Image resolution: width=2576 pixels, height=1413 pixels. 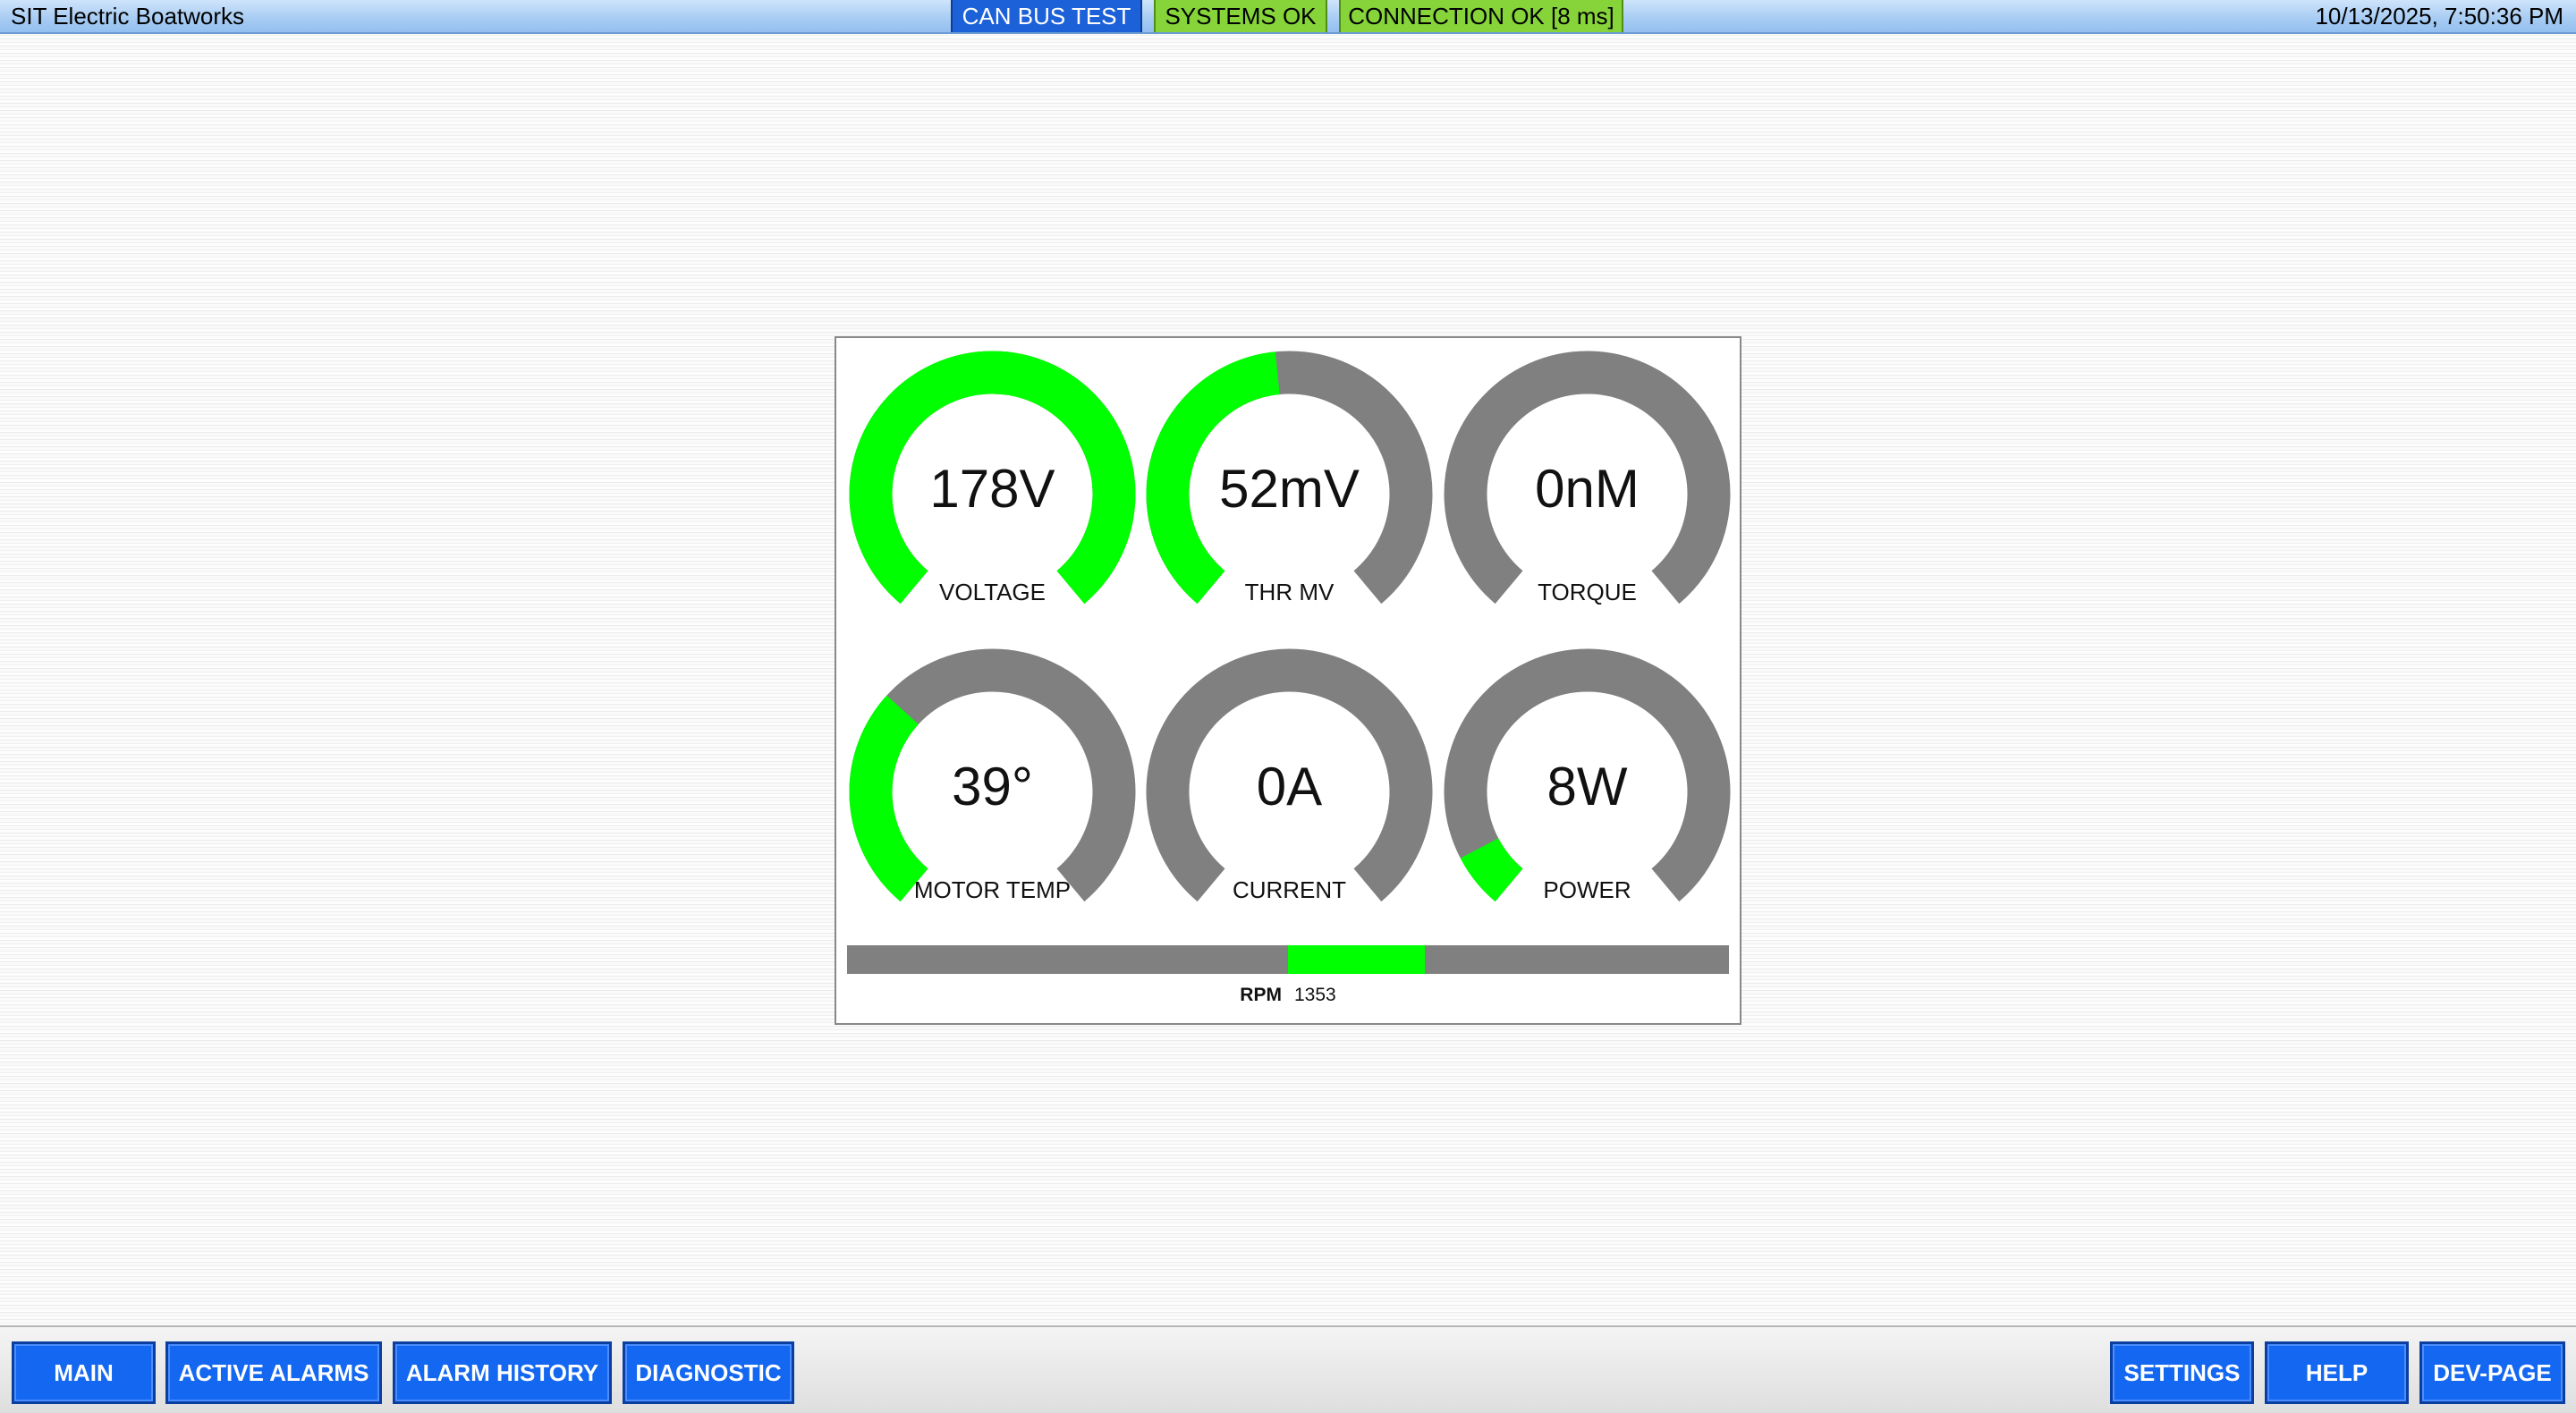 I want to click on rpm-bar, so click(x=1288, y=959).